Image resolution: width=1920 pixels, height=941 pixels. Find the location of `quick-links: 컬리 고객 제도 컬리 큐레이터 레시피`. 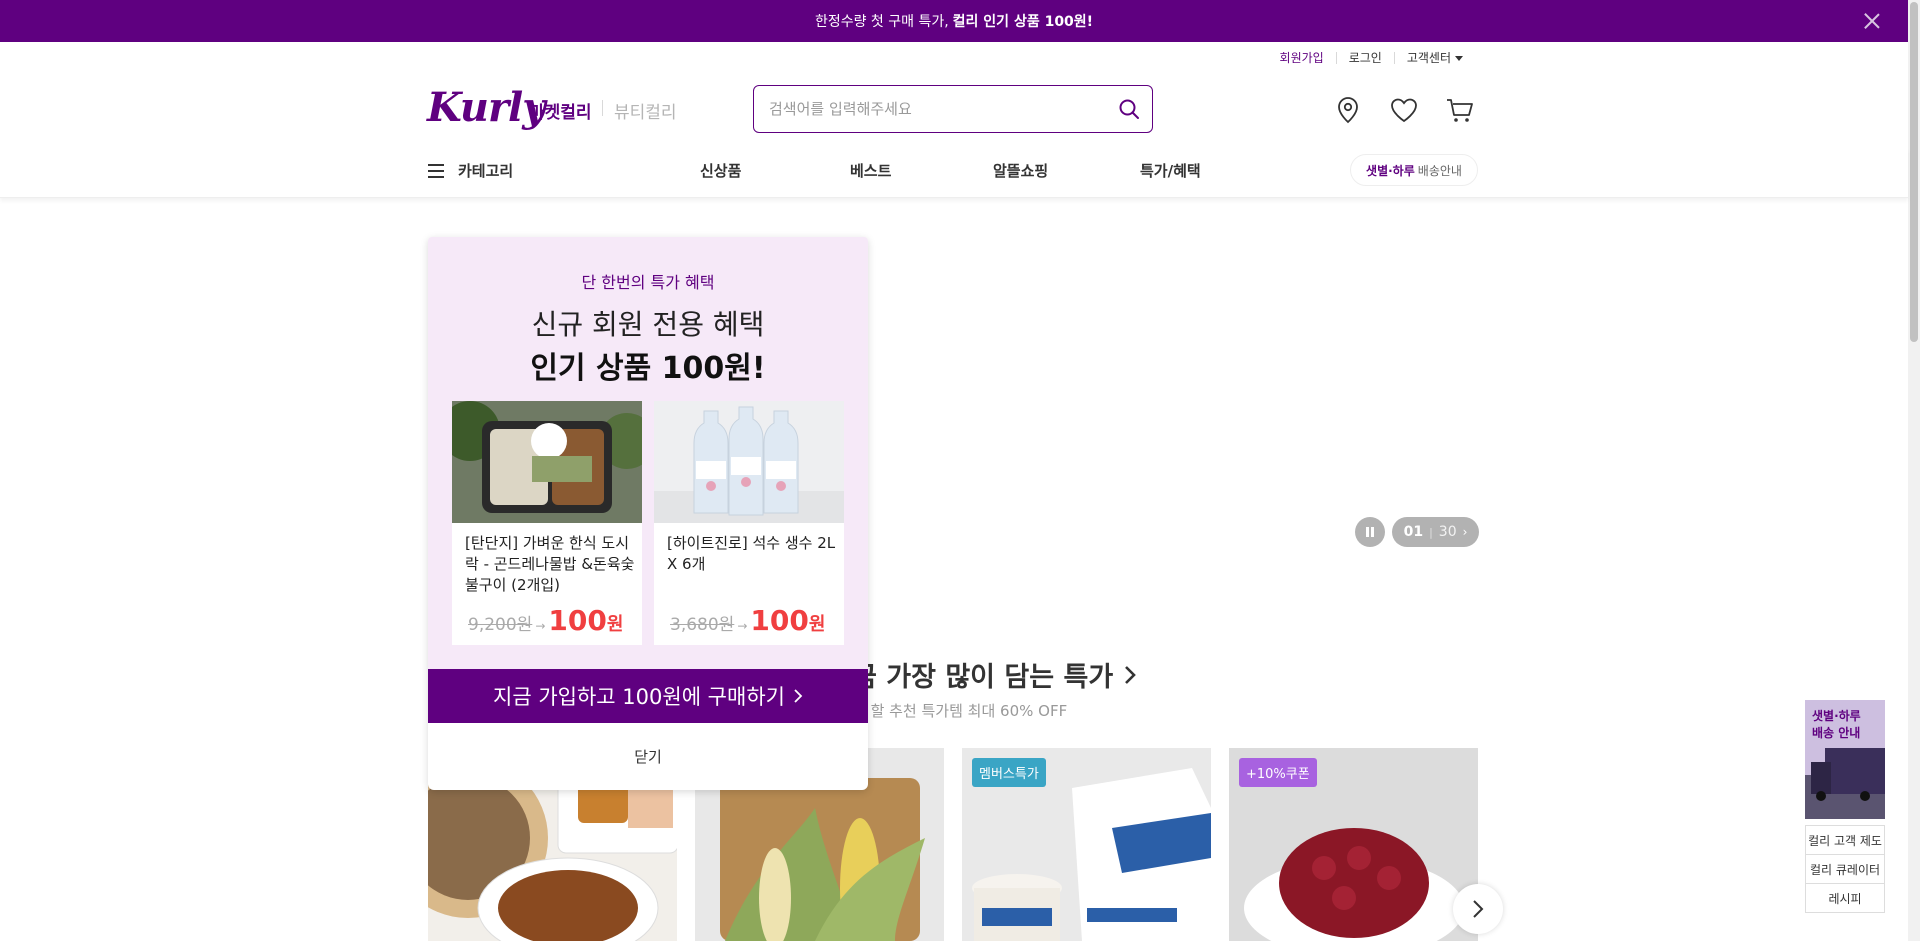

quick-links: 컬리 고객 제도 컬리 큐레이터 레시피 is located at coordinates (1845, 869).